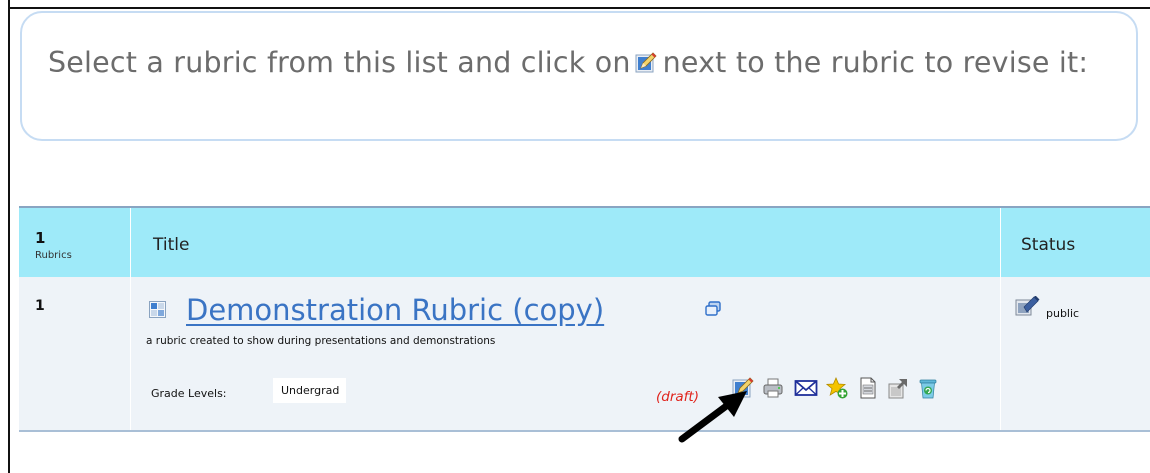 The image size is (1150, 473). Describe the element at coordinates (40, 238) in the screenshot. I see `rubric-count: 1` at that location.